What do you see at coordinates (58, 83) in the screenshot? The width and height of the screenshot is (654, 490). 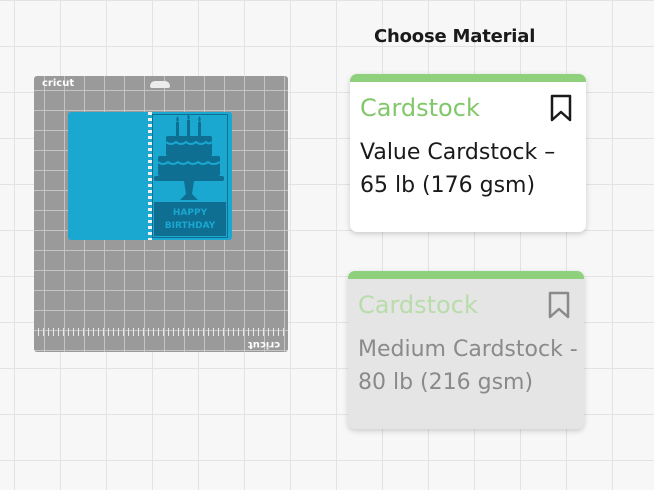 I see `mat-brand-logo: cricut` at bounding box center [58, 83].